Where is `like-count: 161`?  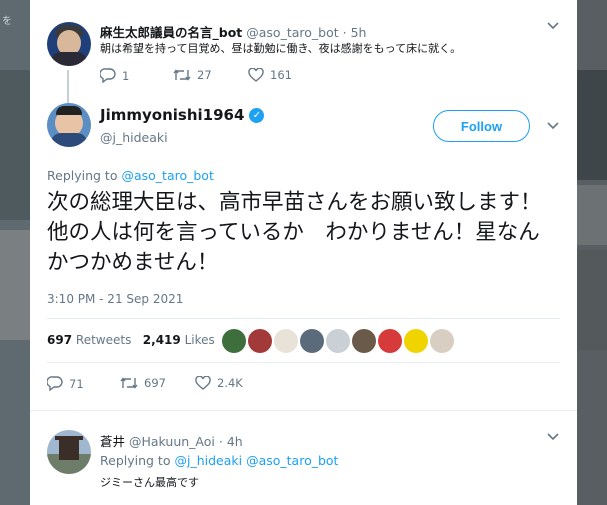
like-count: 161 is located at coordinates (281, 75).